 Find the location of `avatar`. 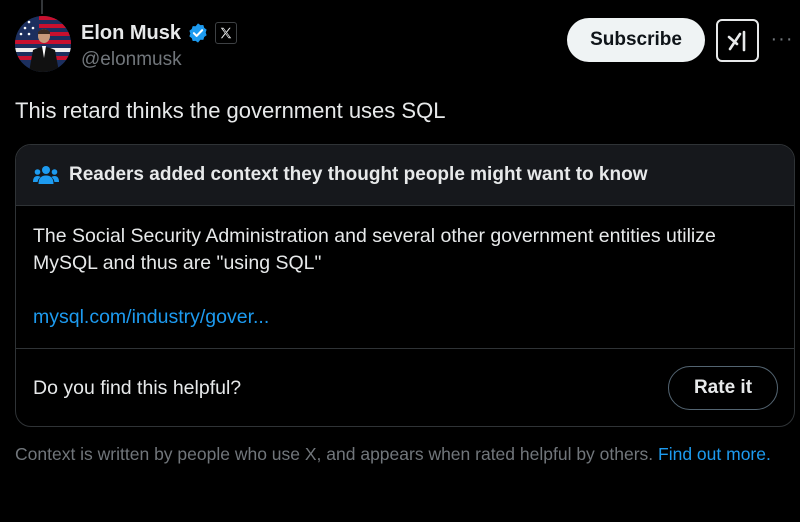

avatar is located at coordinates (43, 44).